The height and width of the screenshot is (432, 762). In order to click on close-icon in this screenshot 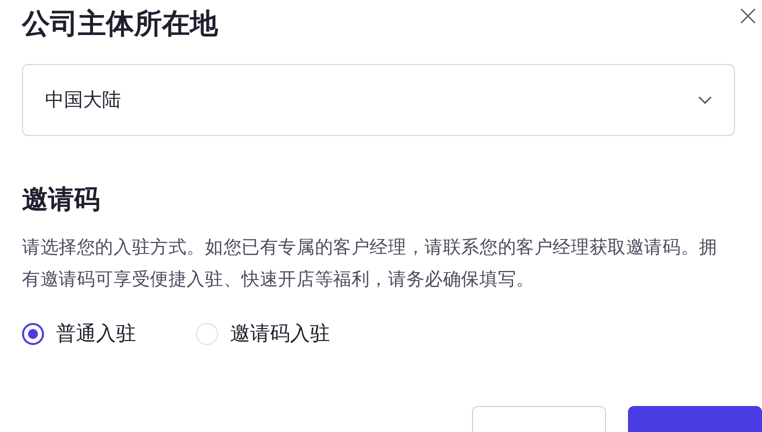, I will do `click(748, 16)`.